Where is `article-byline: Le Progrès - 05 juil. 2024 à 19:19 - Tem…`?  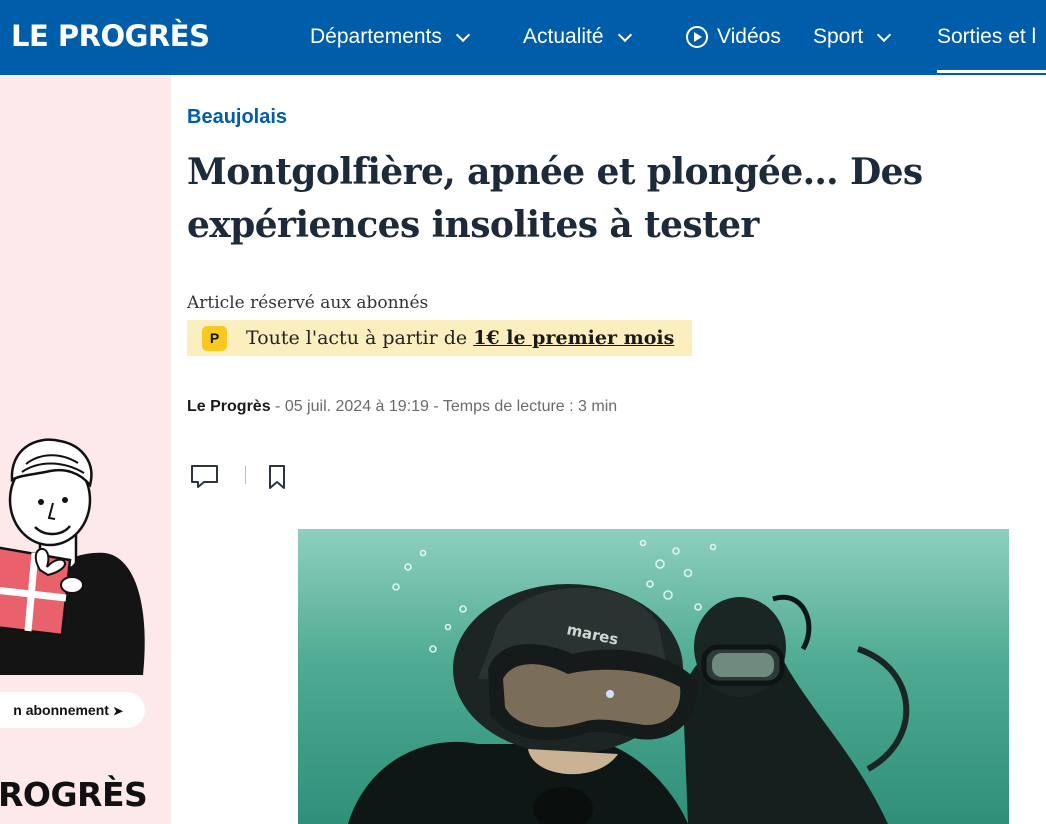
article-byline: Le Progrès - 05 juil. 2024 à 19:19 - Tem… is located at coordinates (402, 407).